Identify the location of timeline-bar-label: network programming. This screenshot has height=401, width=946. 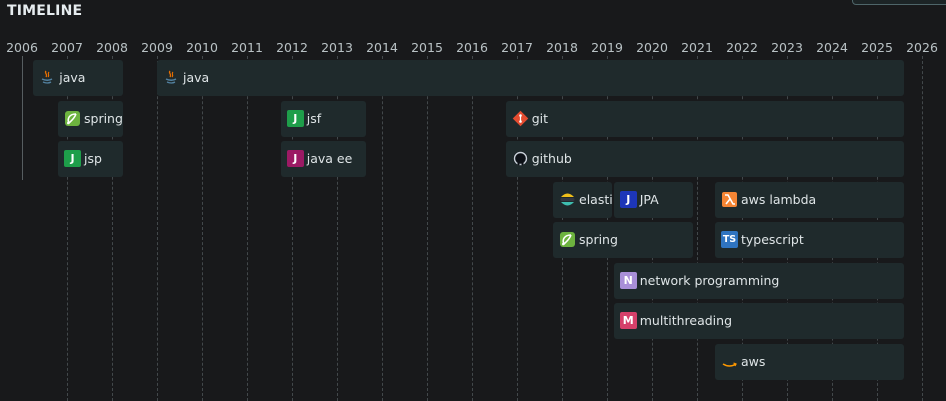
(709, 280).